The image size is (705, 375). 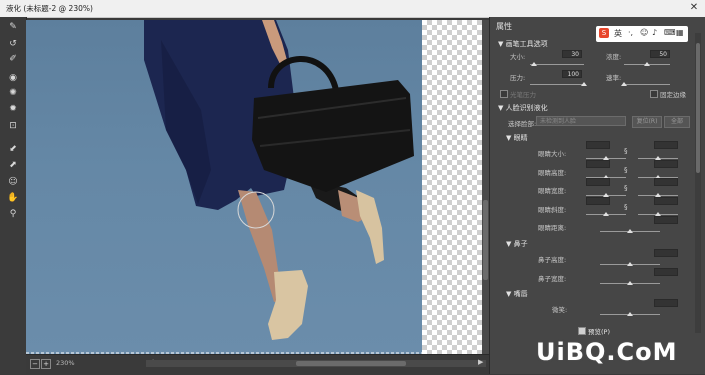 I want to click on eye-tilt-link-icon: §, so click(x=626, y=207).